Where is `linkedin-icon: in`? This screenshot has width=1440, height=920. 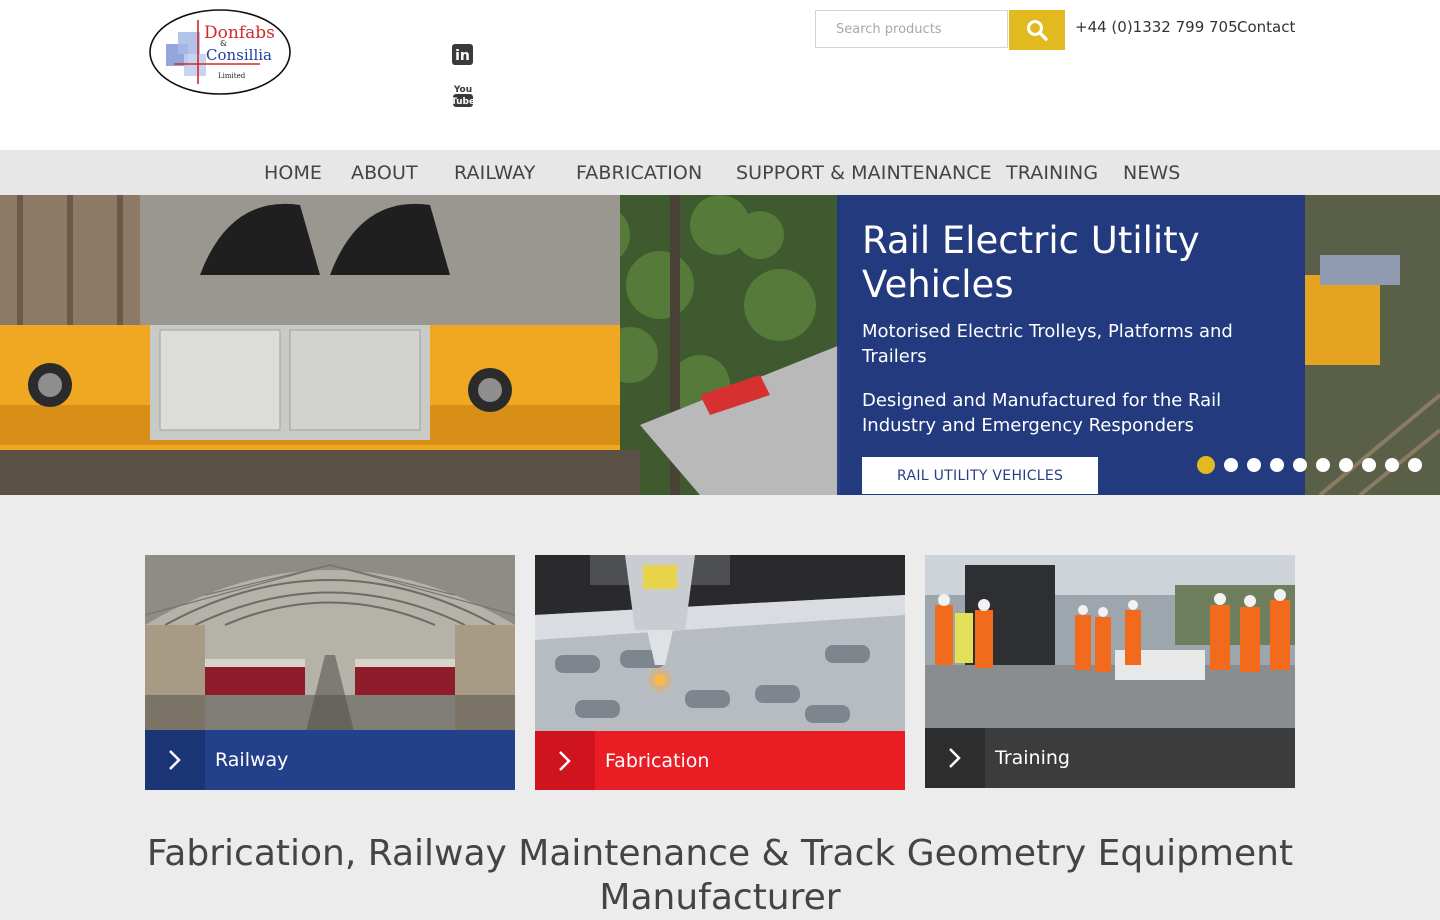
linkedin-icon: in is located at coordinates (462, 54).